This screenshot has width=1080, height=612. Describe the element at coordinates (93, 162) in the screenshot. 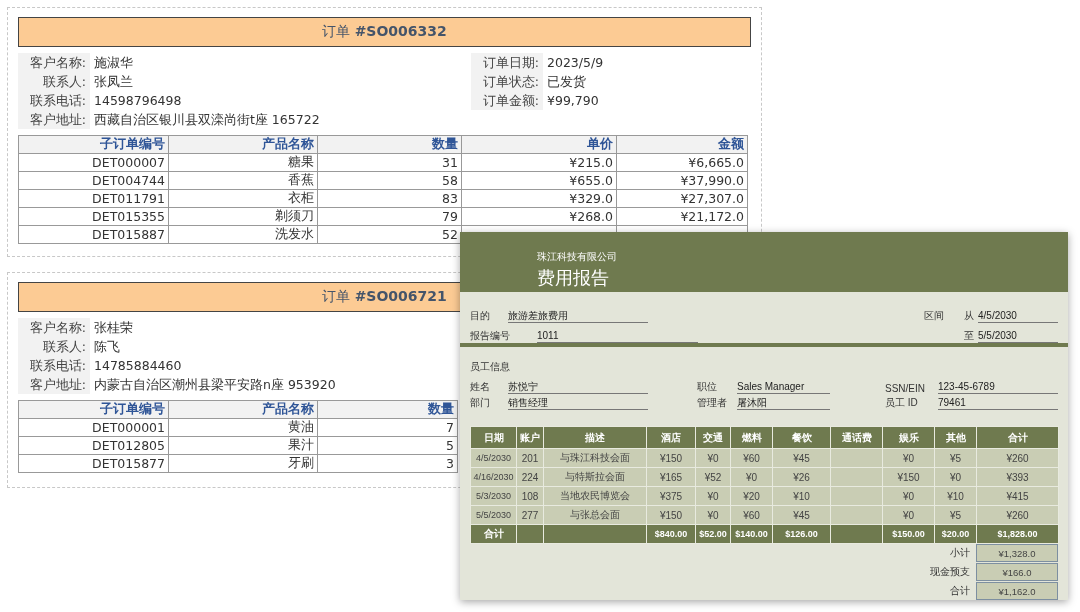

I see `table-cell: DET000007` at that location.